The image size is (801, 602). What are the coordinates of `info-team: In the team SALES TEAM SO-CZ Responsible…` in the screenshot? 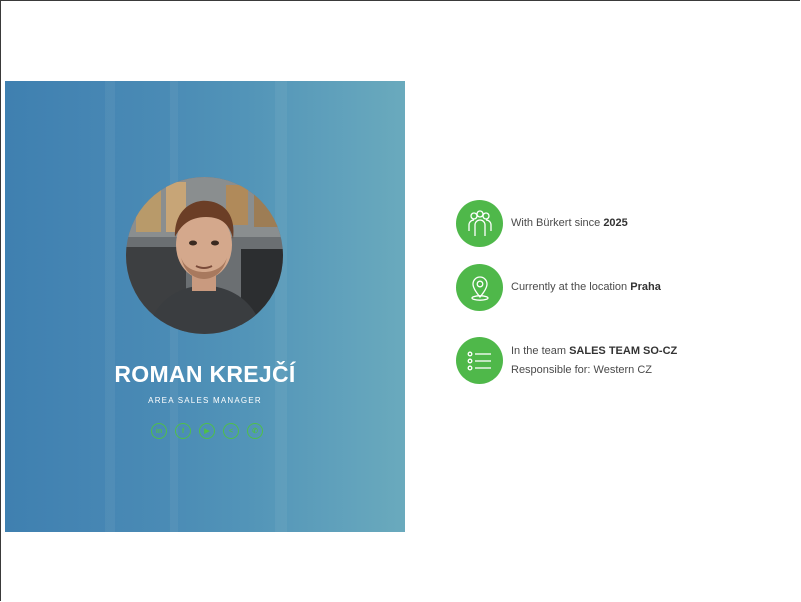 It's located at (566, 360).